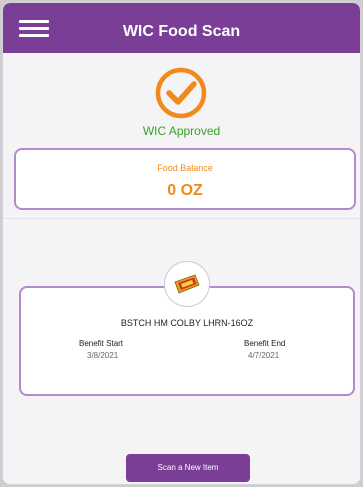 The width and height of the screenshot is (363, 487). I want to click on benefit-end-value: 4/7/2021, so click(264, 355).